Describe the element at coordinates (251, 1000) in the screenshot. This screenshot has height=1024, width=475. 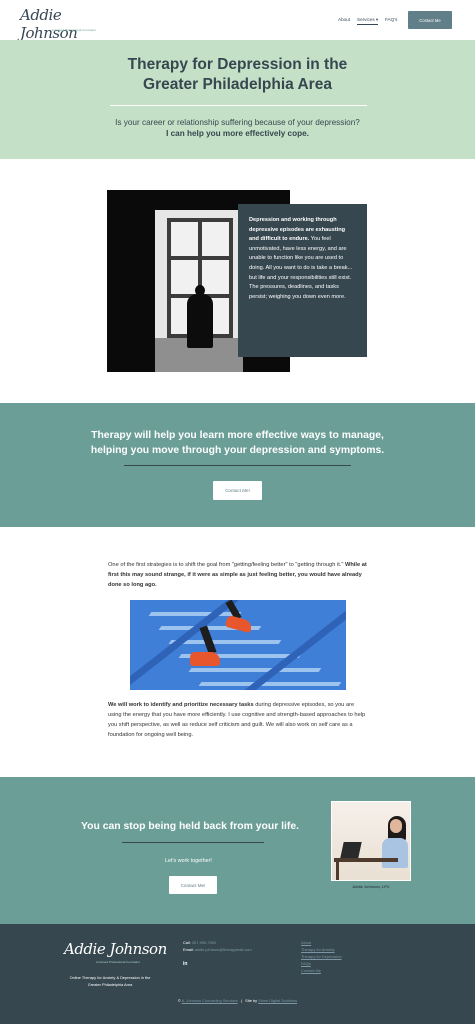
I see `site-by-label: Site by` at that location.